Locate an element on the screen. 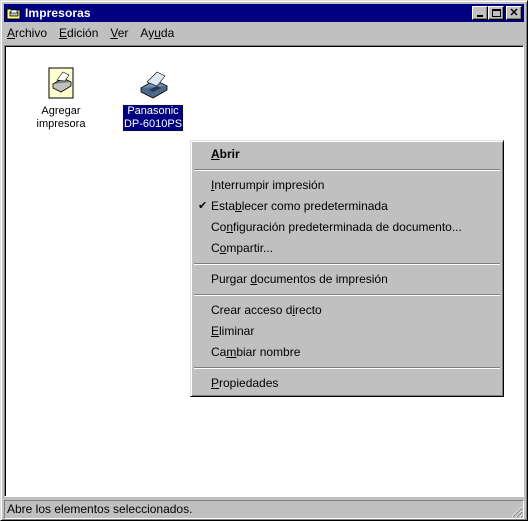 The width and height of the screenshot is (528, 521). printer-icon is located at coordinates (154, 85).